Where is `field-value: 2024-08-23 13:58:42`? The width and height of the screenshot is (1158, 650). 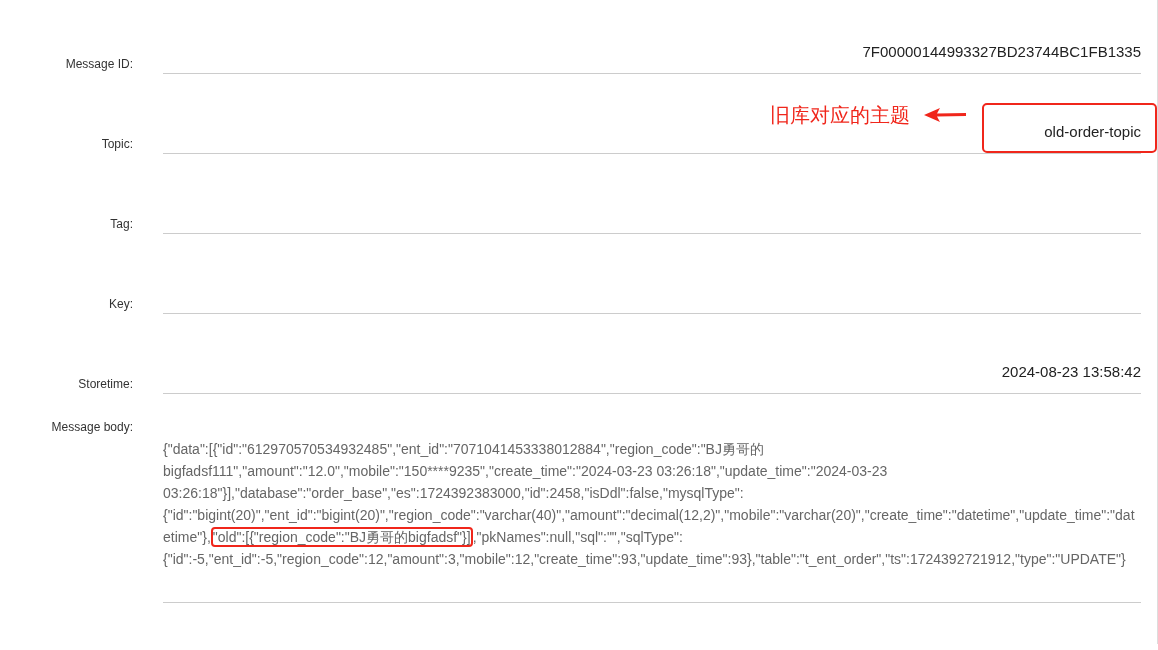 field-value: 2024-08-23 13:58:42 is located at coordinates (1071, 371).